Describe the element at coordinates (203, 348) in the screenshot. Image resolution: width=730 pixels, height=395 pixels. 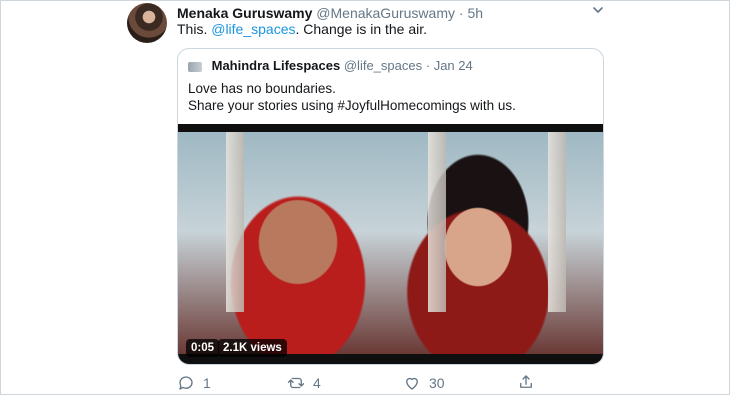
I see `video-duration: 0:05` at that location.